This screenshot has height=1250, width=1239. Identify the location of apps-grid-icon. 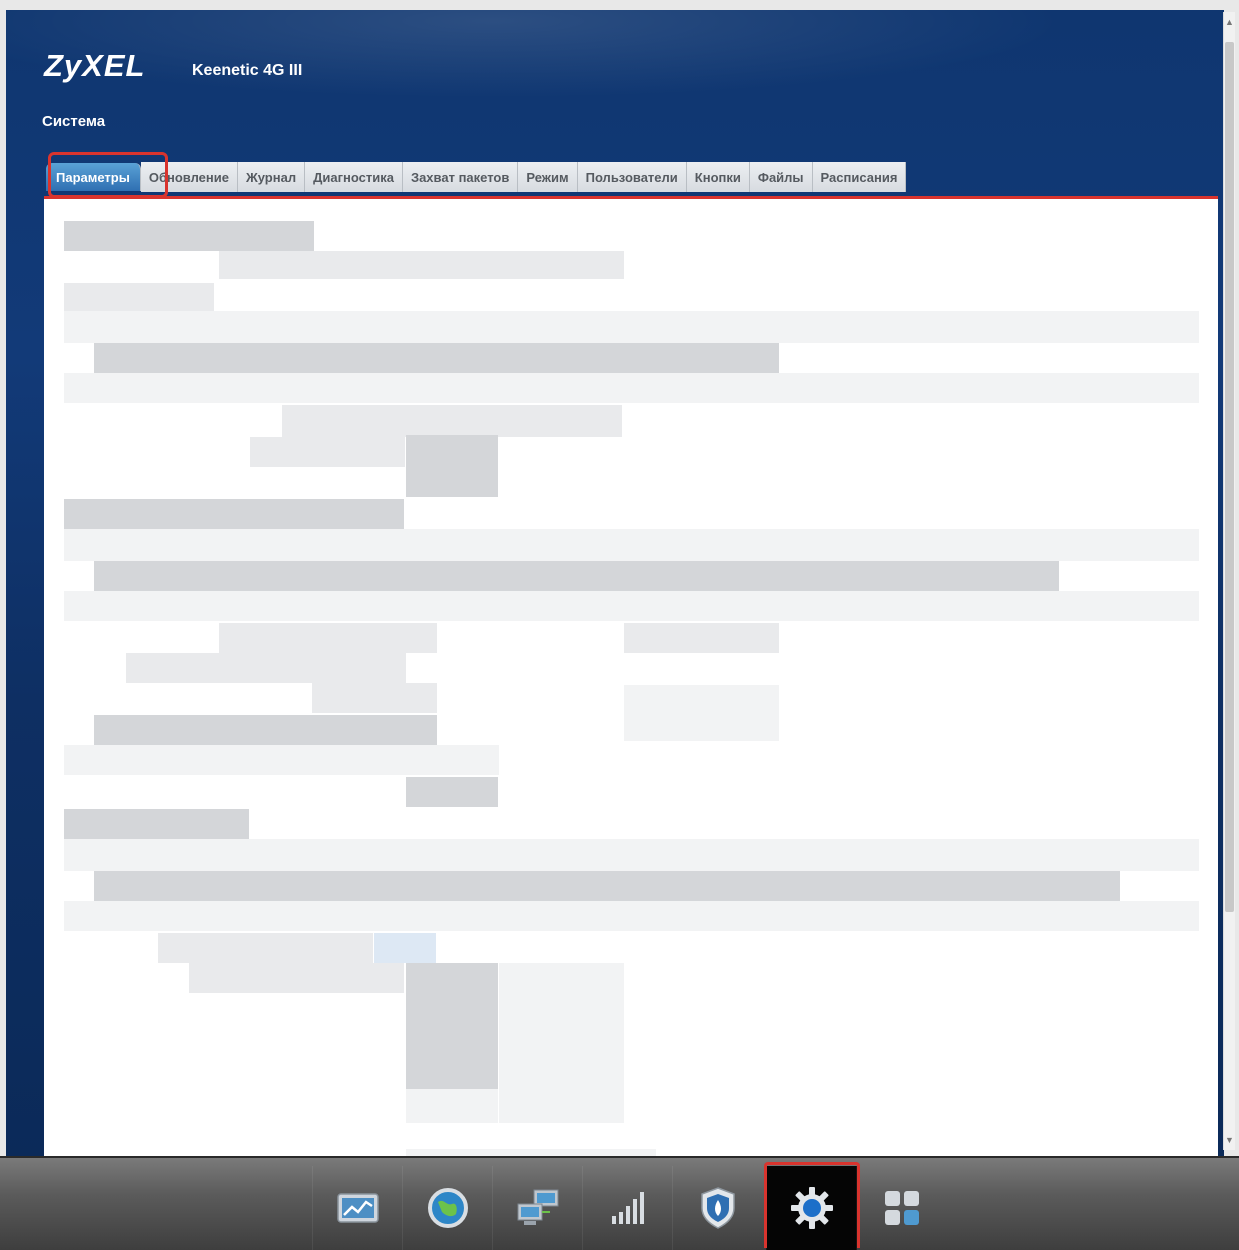
(902, 1208).